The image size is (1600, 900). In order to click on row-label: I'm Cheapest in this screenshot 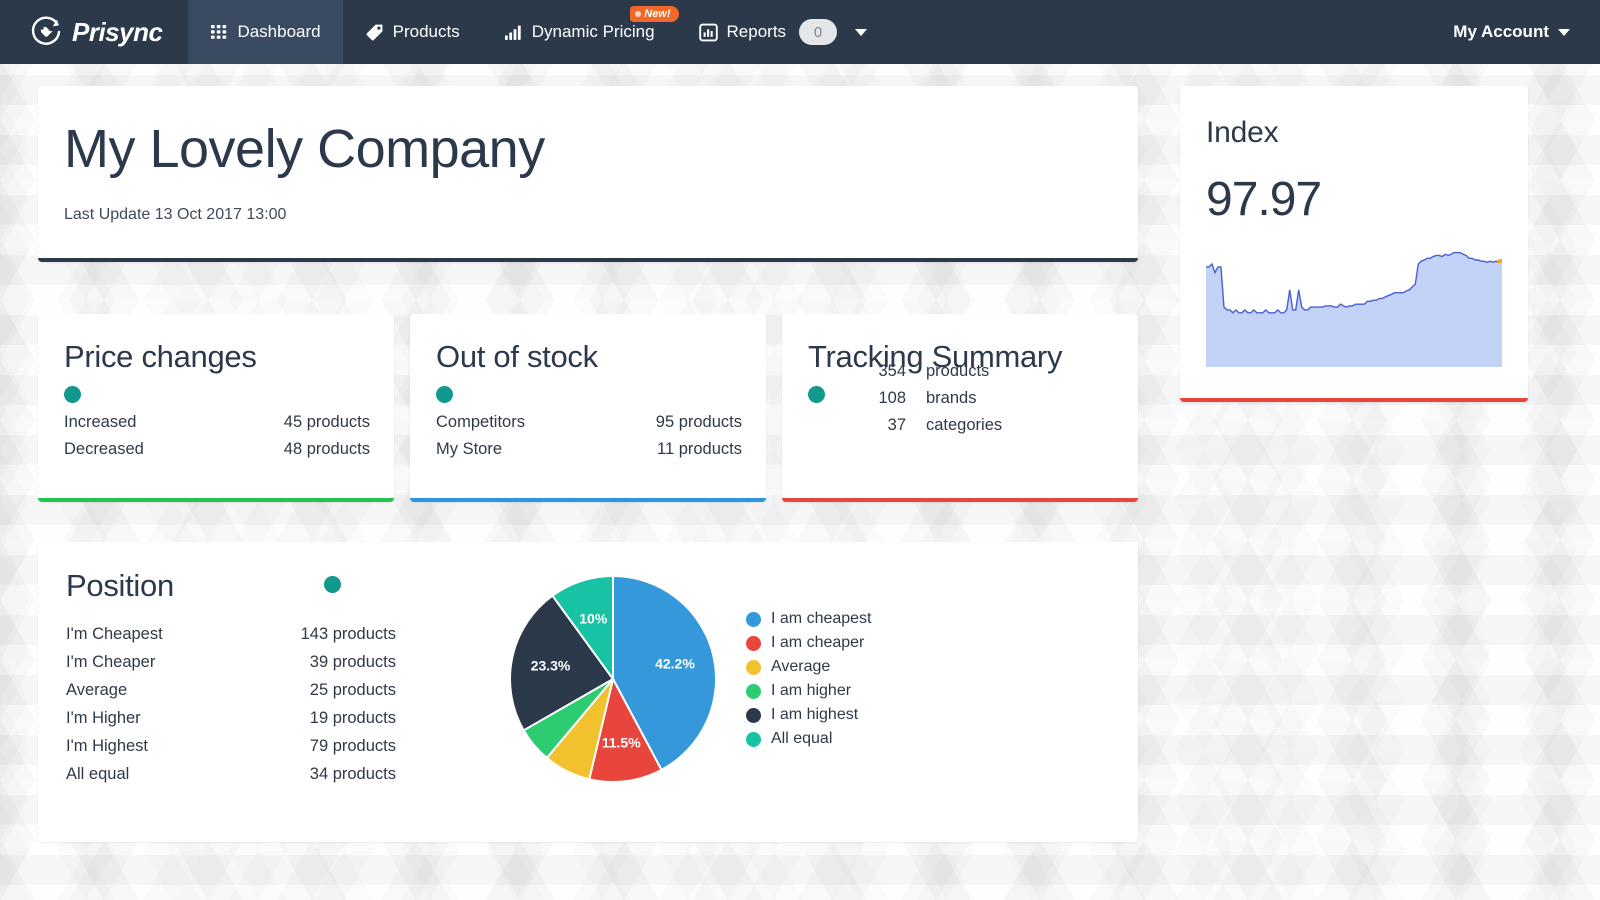, I will do `click(114, 634)`.